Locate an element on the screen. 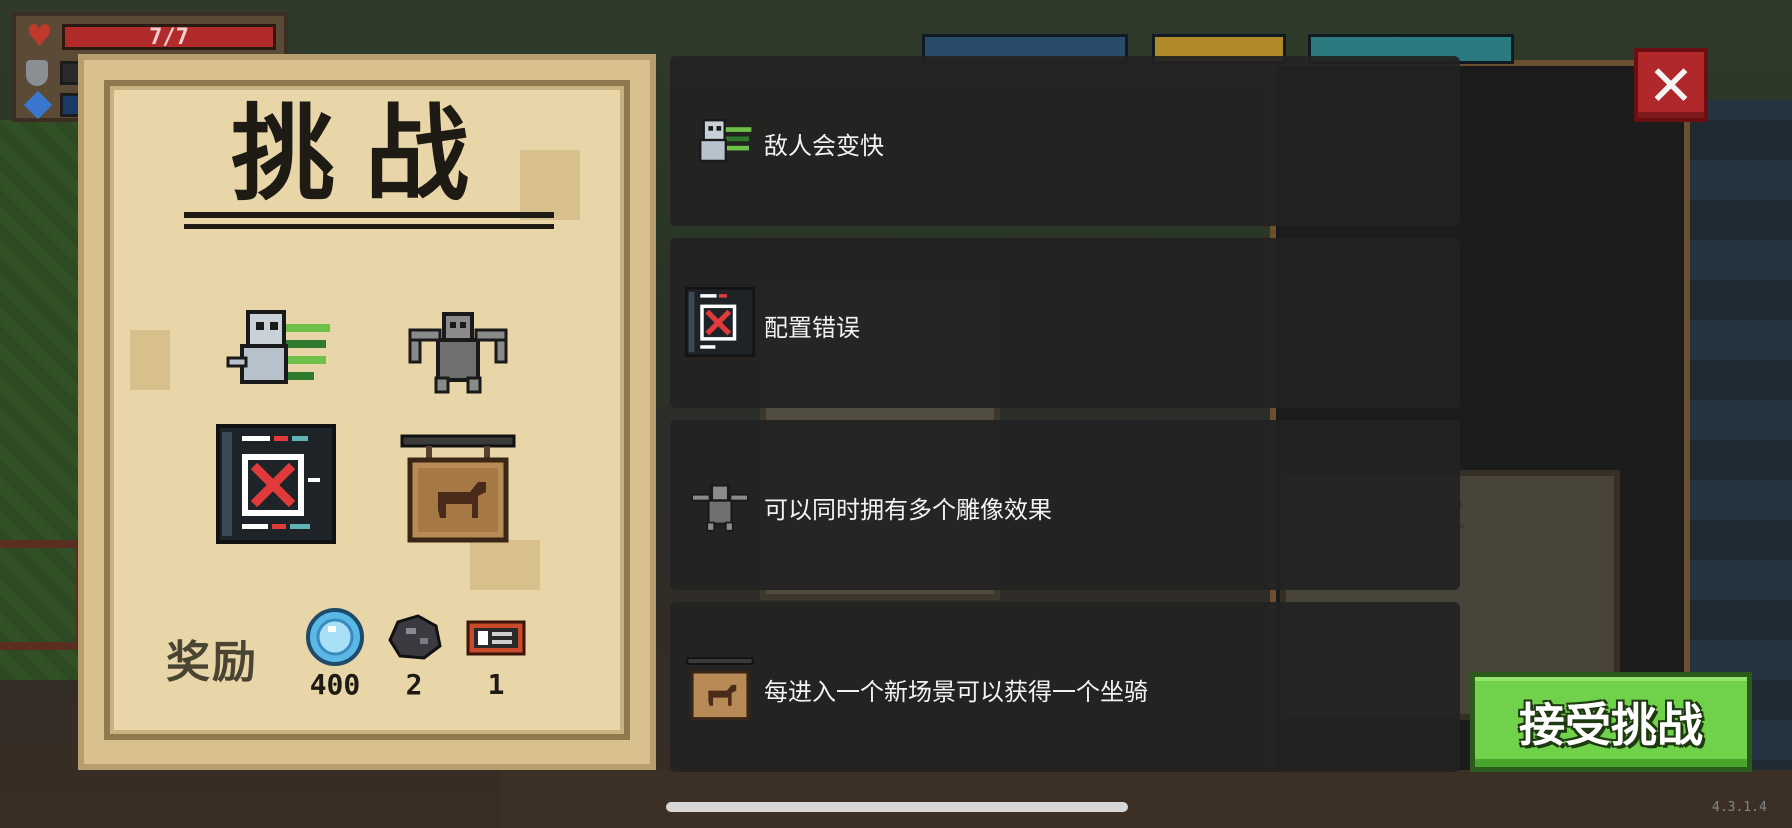 The image size is (1792, 828). rule-text: 敌人会变快 is located at coordinates (824, 146).